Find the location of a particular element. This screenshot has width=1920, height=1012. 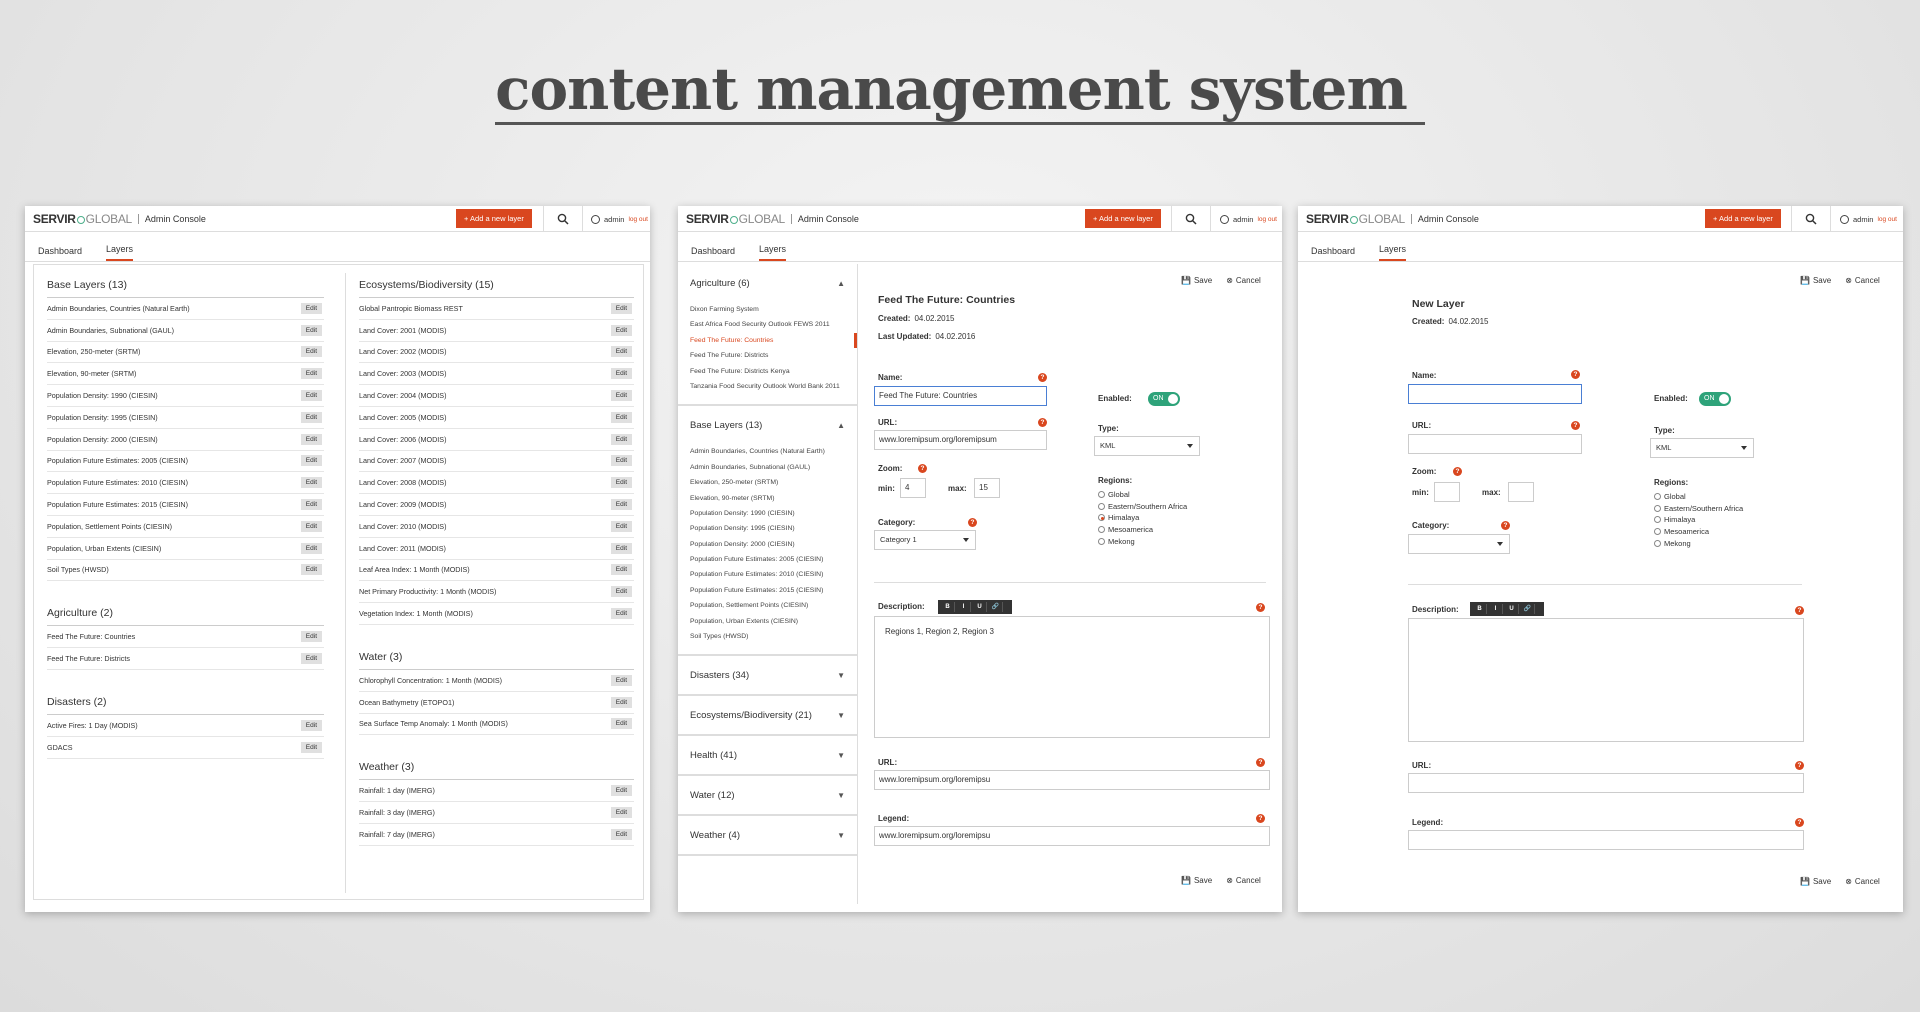

sidebar-item: Admin Boundaries, Subnational (GAUL) is located at coordinates (767, 467).